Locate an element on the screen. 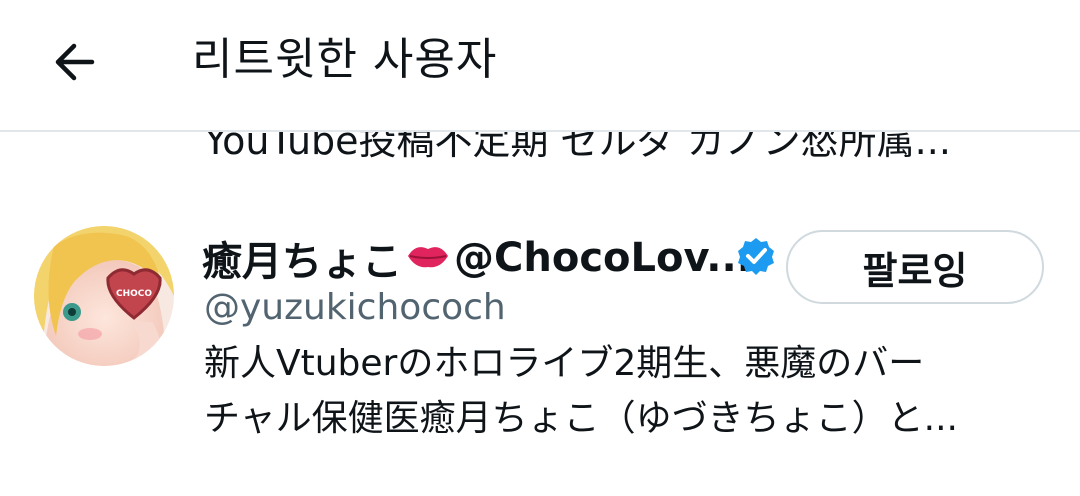 This screenshot has width=1080, height=496. display-name-text: 癒月ちょこ is located at coordinates (302, 262).